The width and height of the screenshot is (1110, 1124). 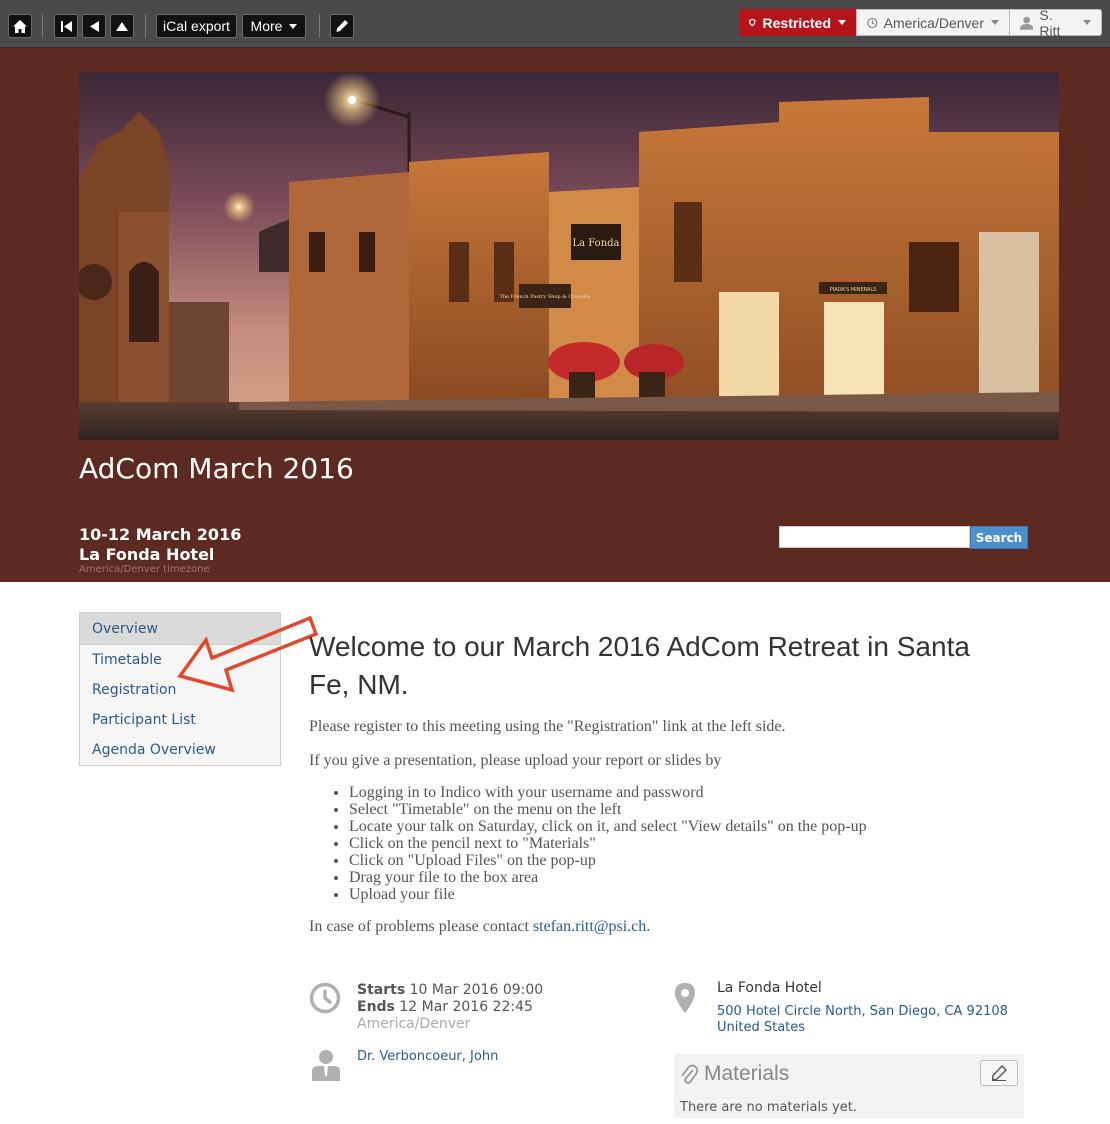 I want to click on user-menu-button: S. Ritt, so click(x=1056, y=22).